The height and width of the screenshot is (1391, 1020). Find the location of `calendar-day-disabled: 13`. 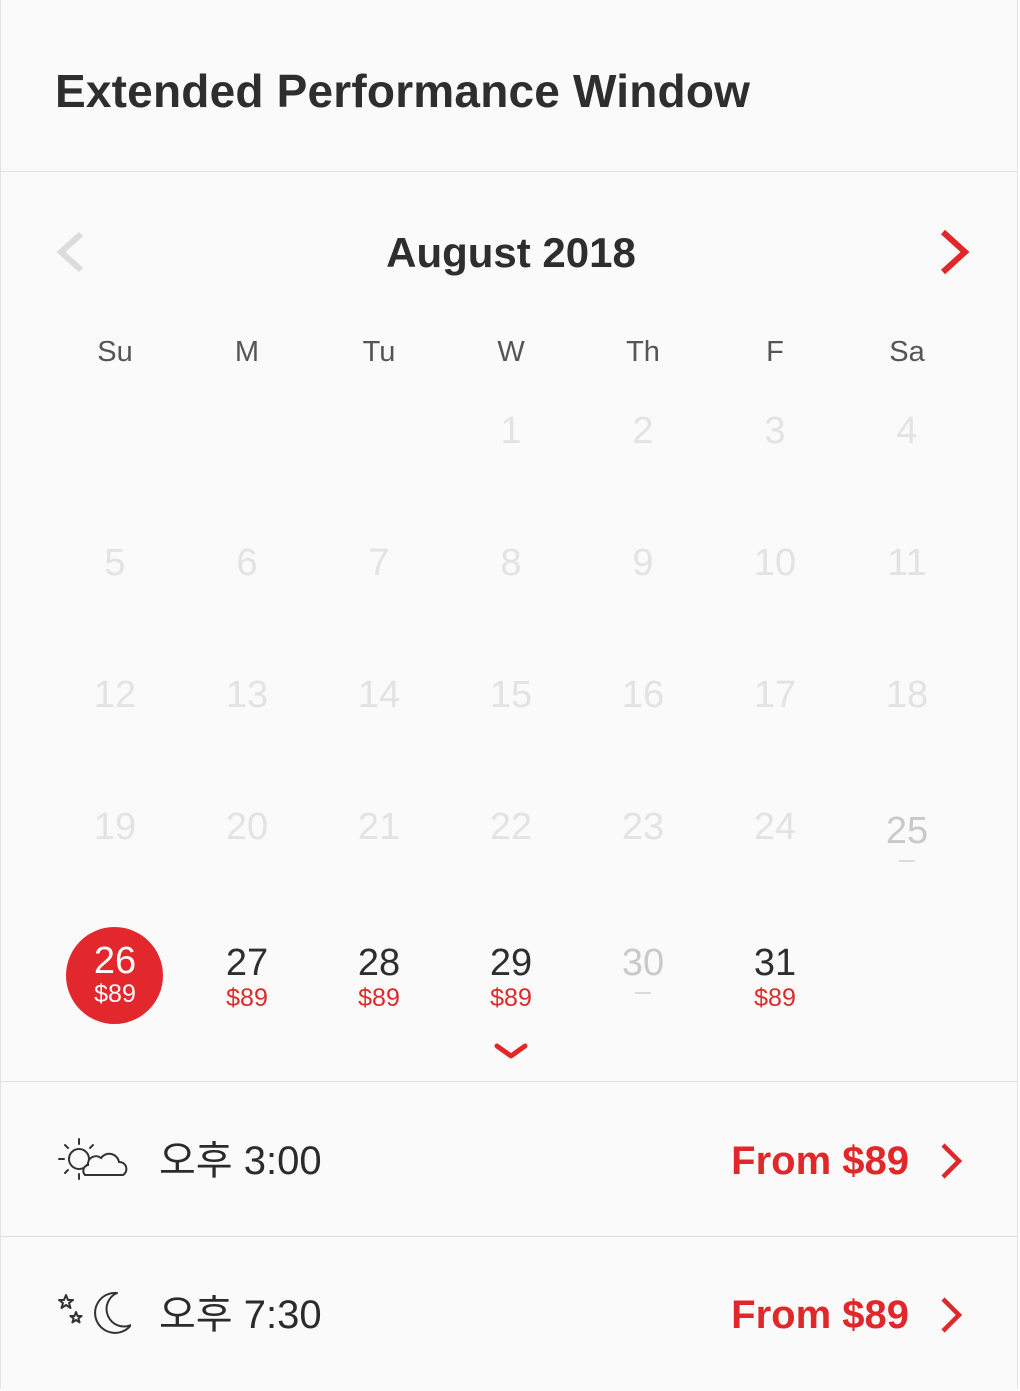

calendar-day-disabled: 13 is located at coordinates (247, 724).